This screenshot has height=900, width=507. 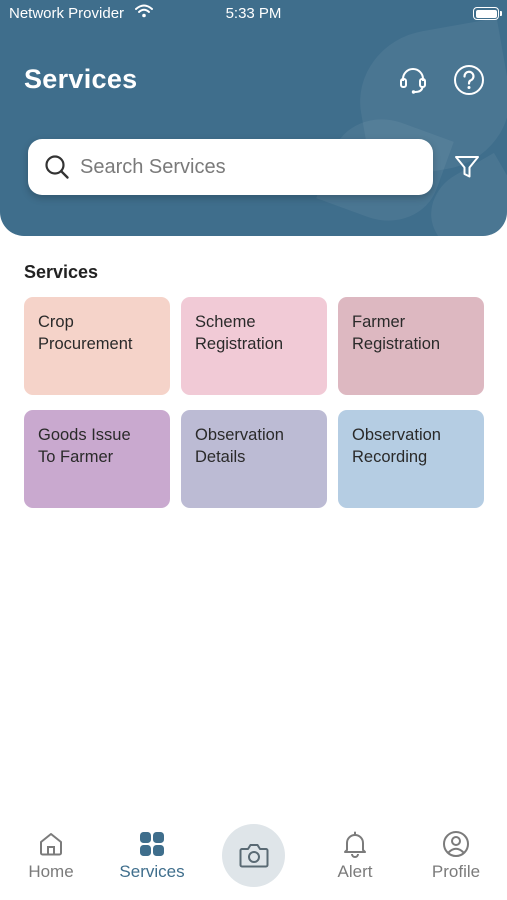 I want to click on nav-label: Home, so click(x=51, y=871).